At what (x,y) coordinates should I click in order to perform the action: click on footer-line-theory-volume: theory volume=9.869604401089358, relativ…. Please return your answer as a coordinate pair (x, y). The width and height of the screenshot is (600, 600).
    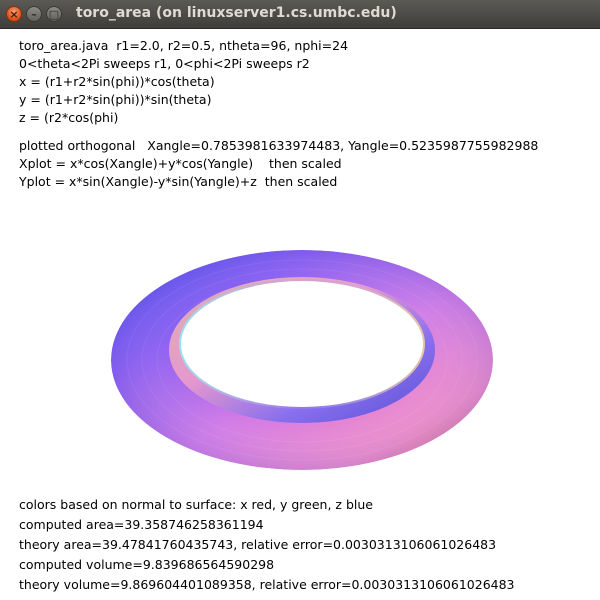
    Looking at the image, I should click on (267, 584).